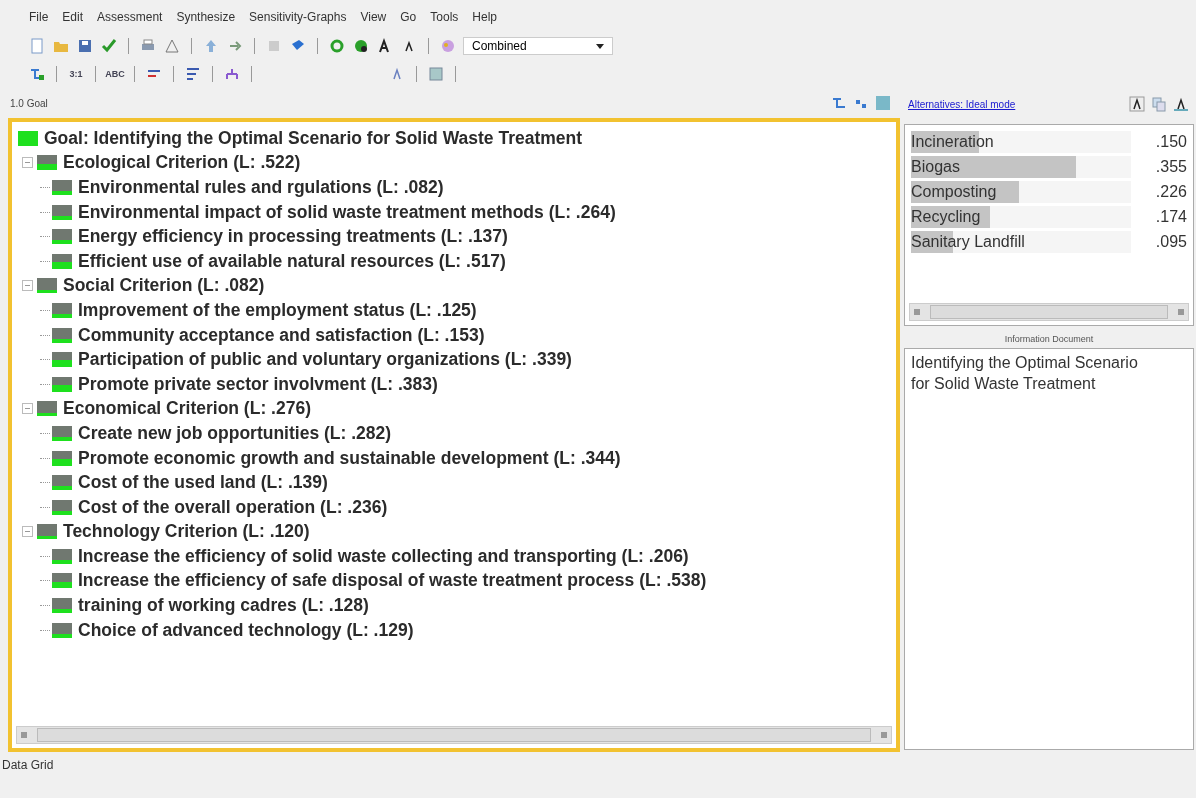 This screenshot has height=798, width=1196. I want to click on menu-item: File, so click(39, 19).